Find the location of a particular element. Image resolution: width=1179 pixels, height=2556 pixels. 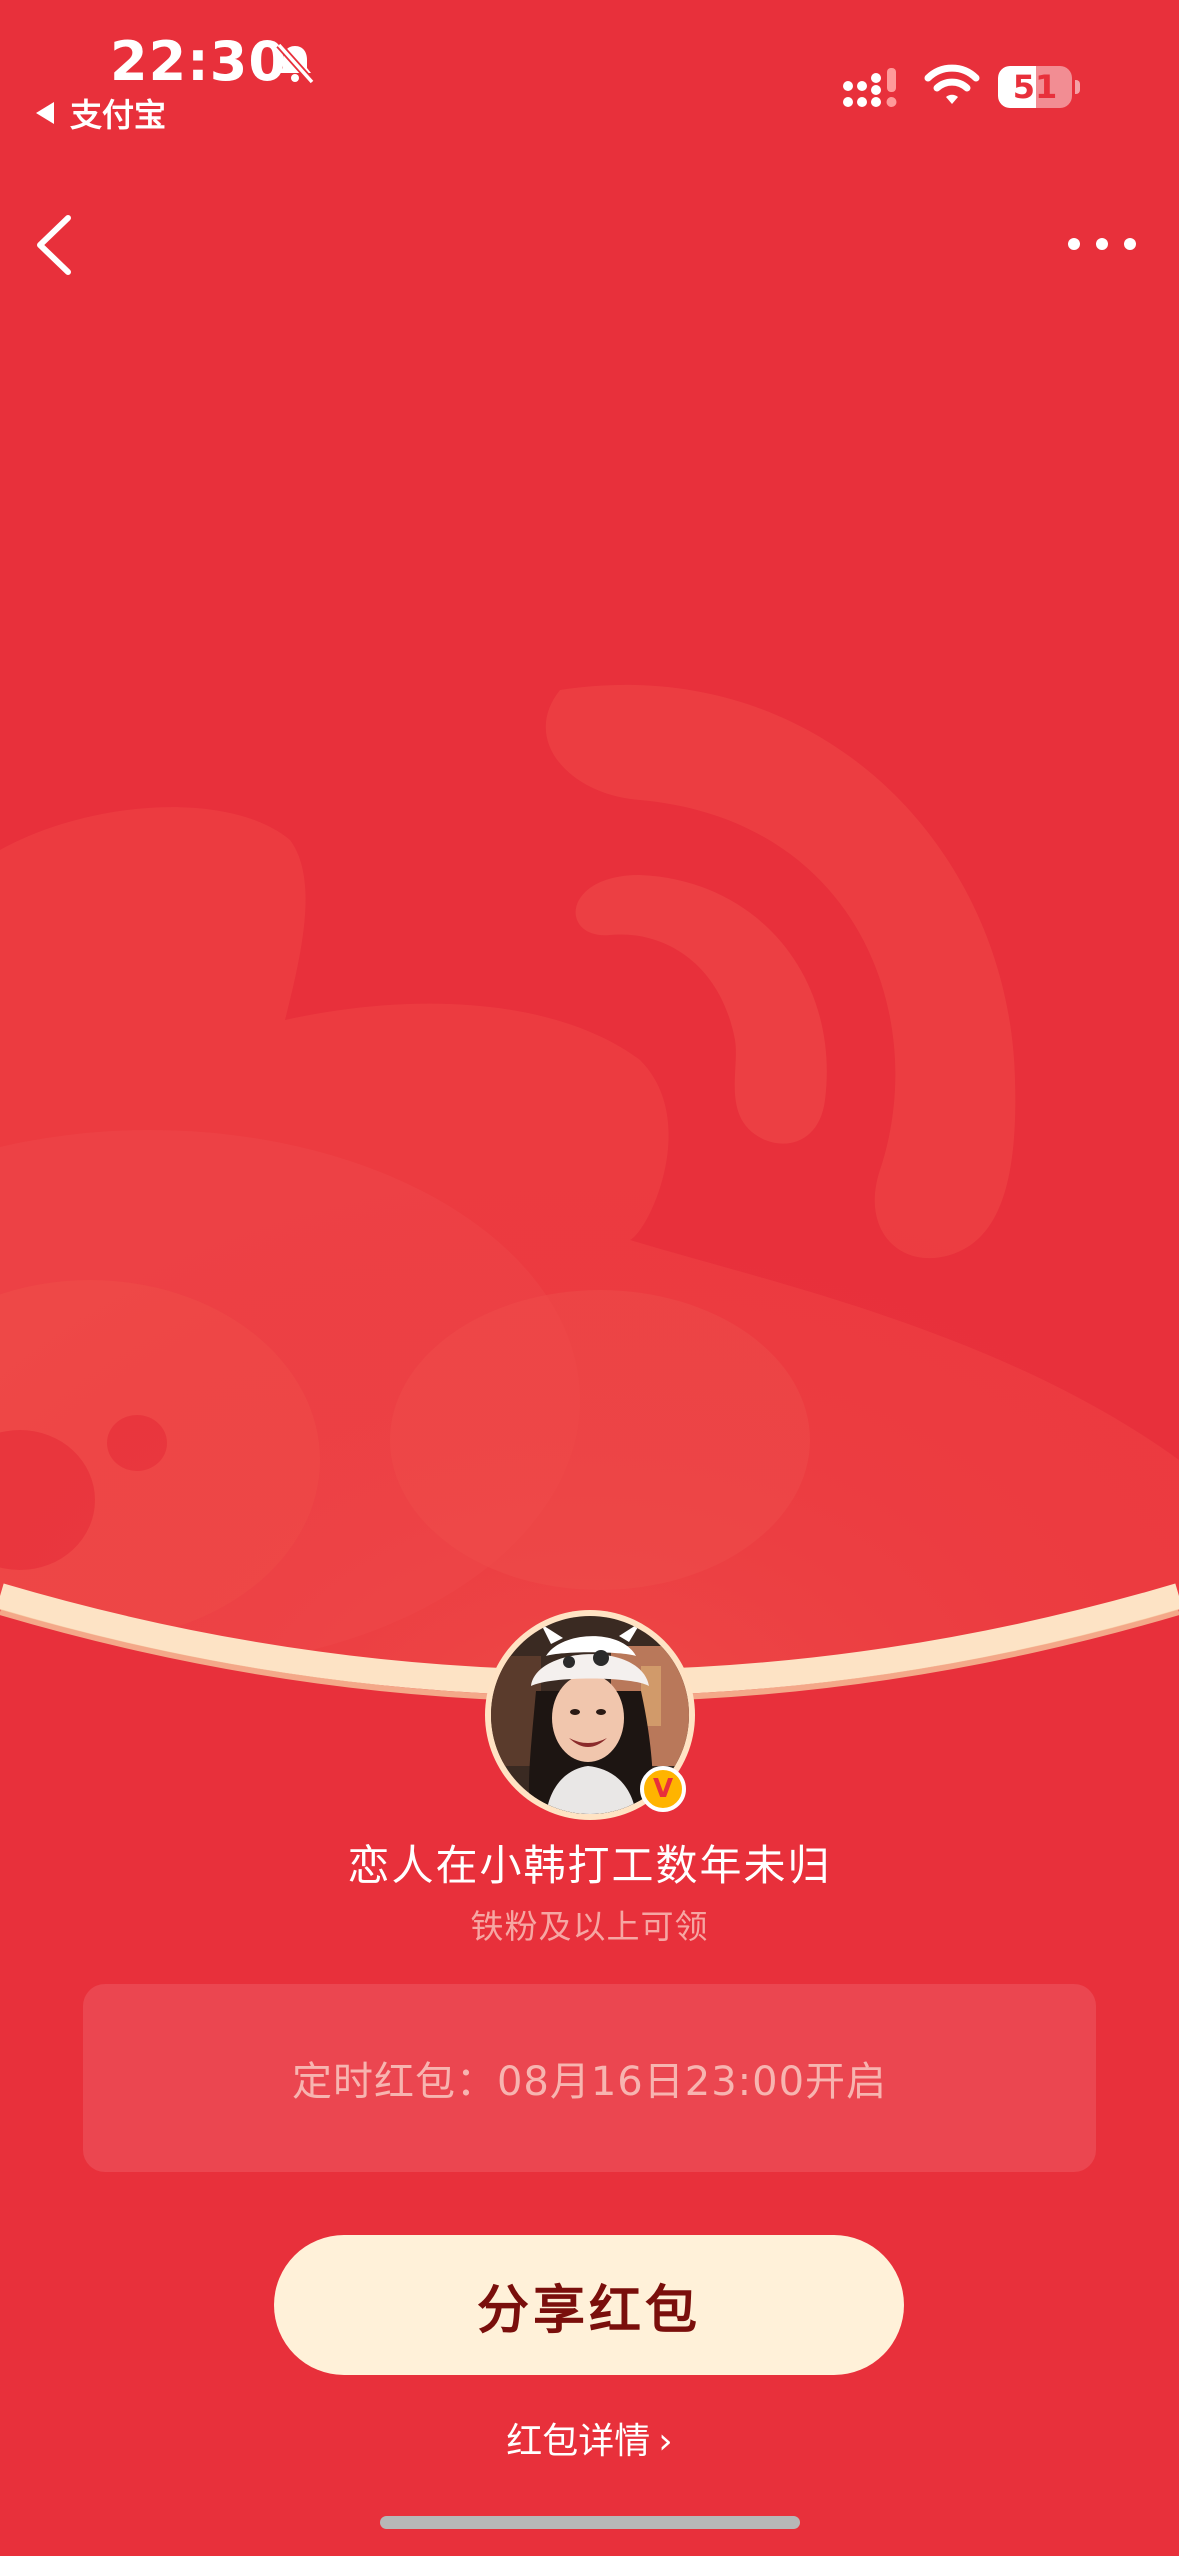

back-app-label: 支付宝 is located at coordinates (118, 115).